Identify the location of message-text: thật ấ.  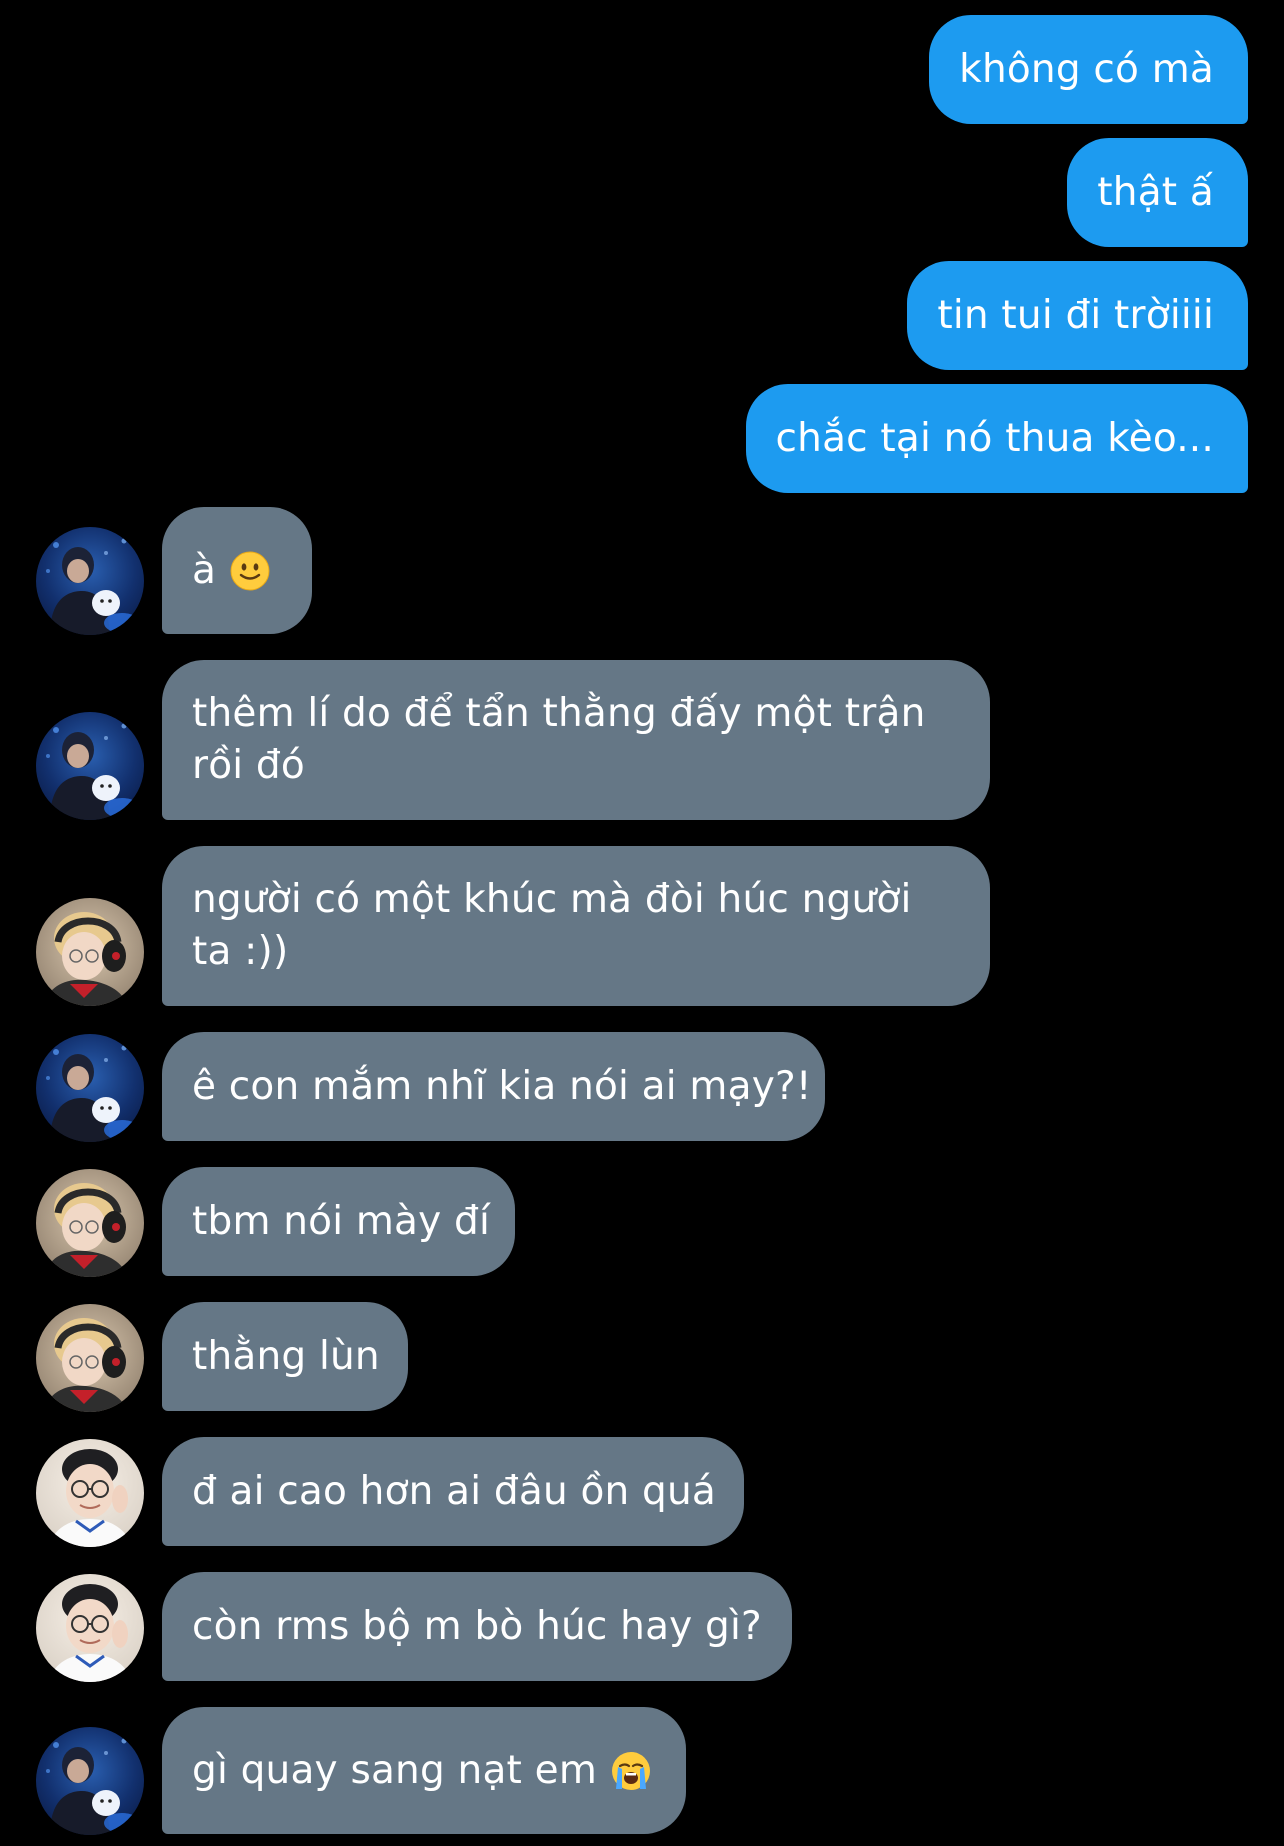
(1155, 192).